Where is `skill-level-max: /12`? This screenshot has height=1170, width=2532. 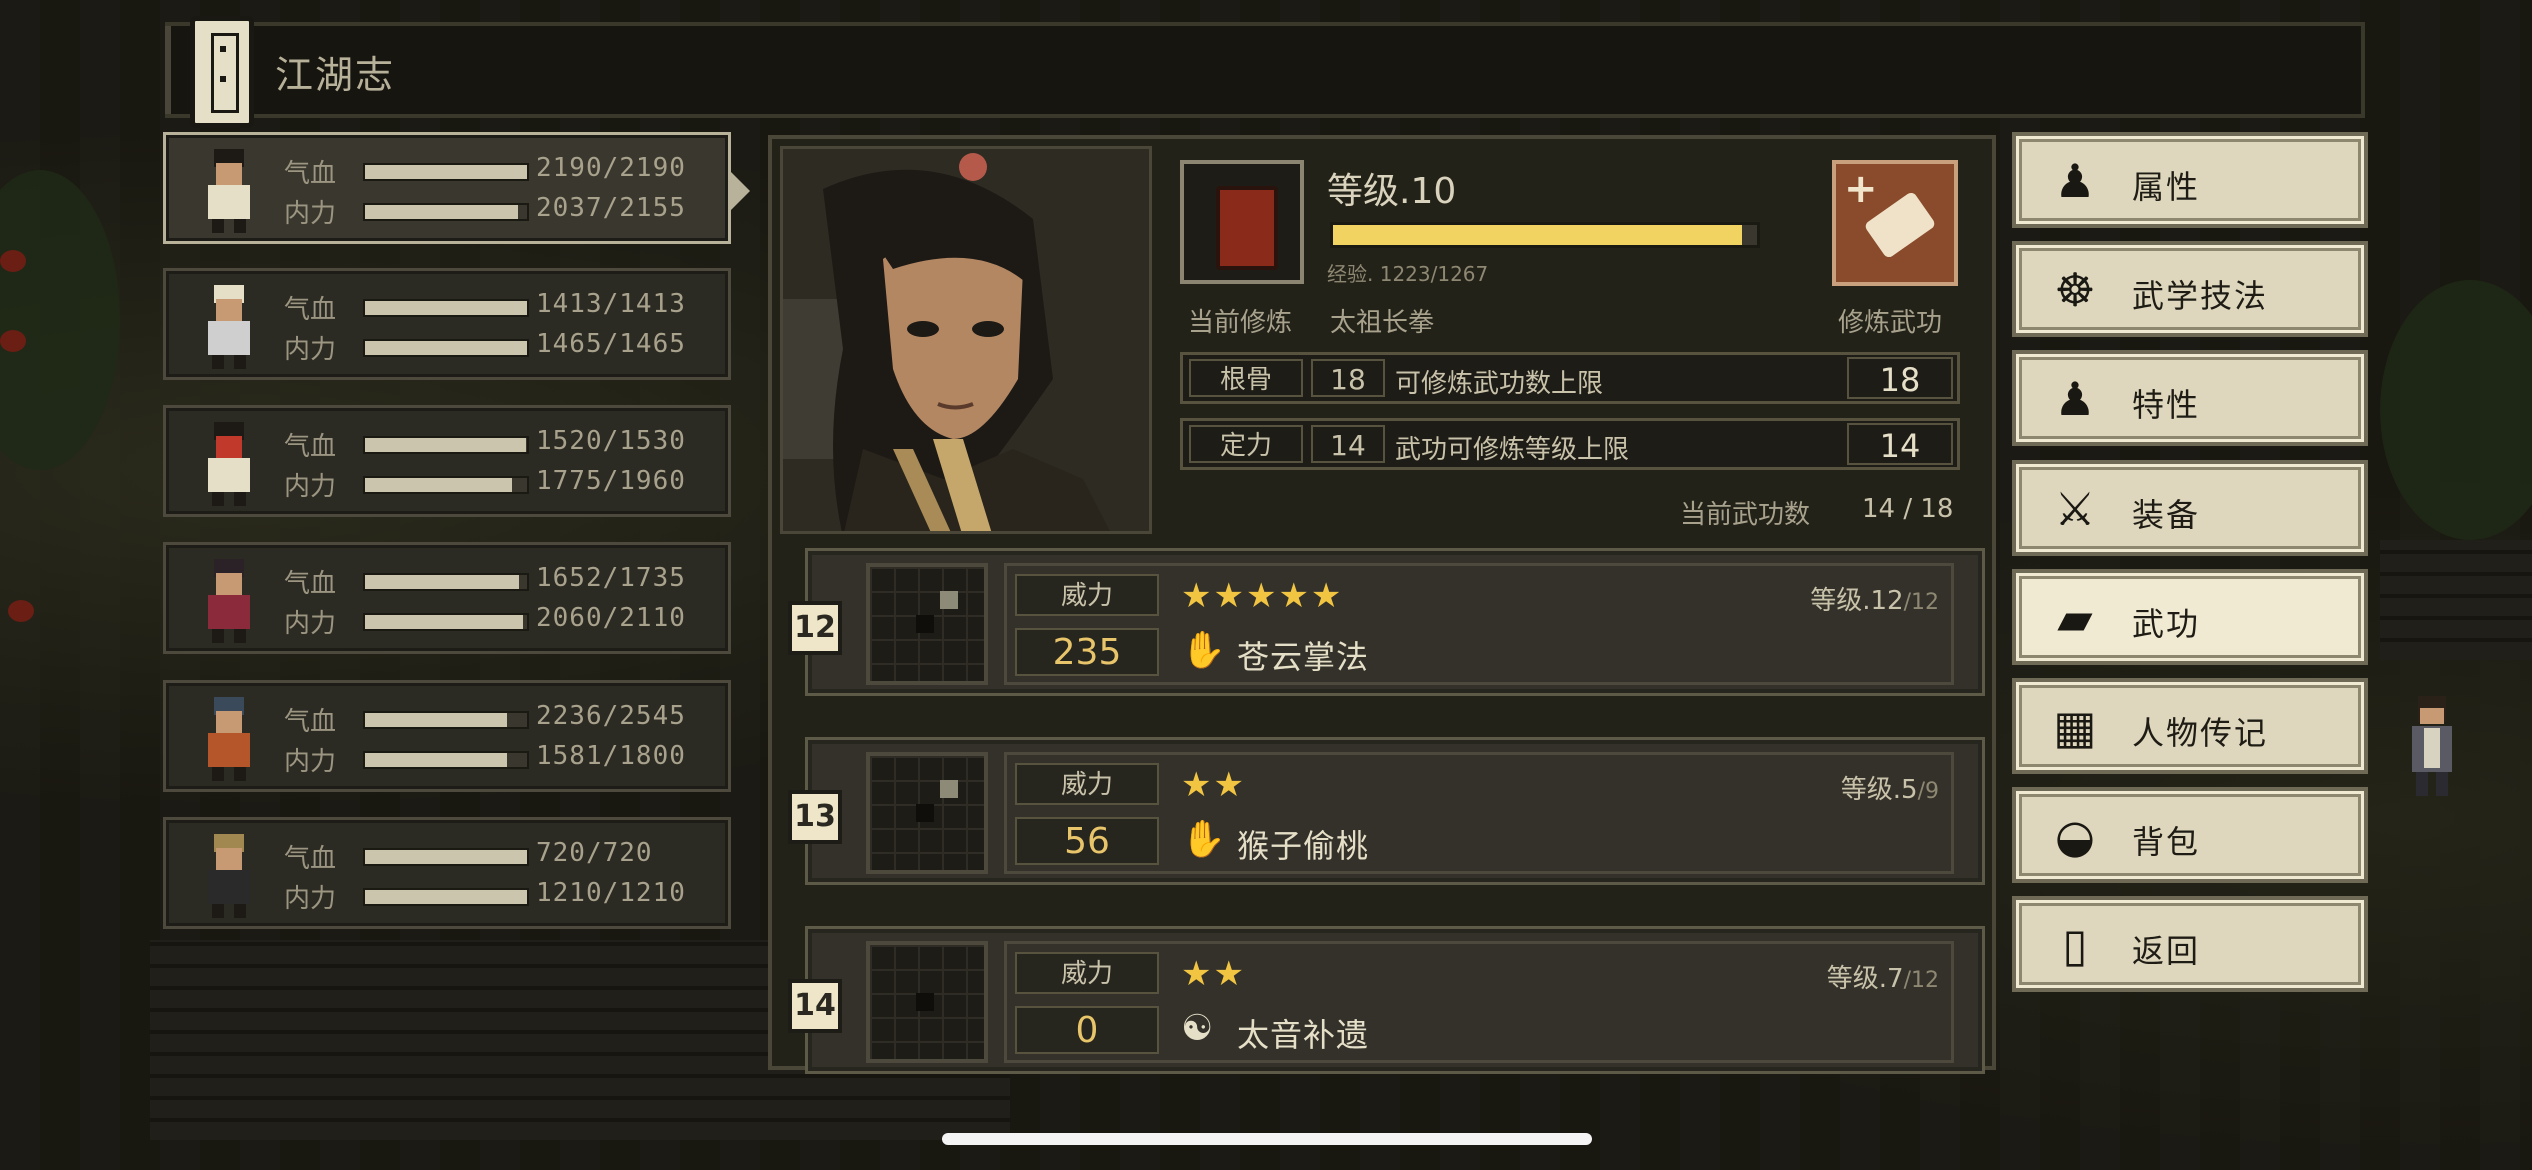 skill-level-max: /12 is located at coordinates (1921, 980).